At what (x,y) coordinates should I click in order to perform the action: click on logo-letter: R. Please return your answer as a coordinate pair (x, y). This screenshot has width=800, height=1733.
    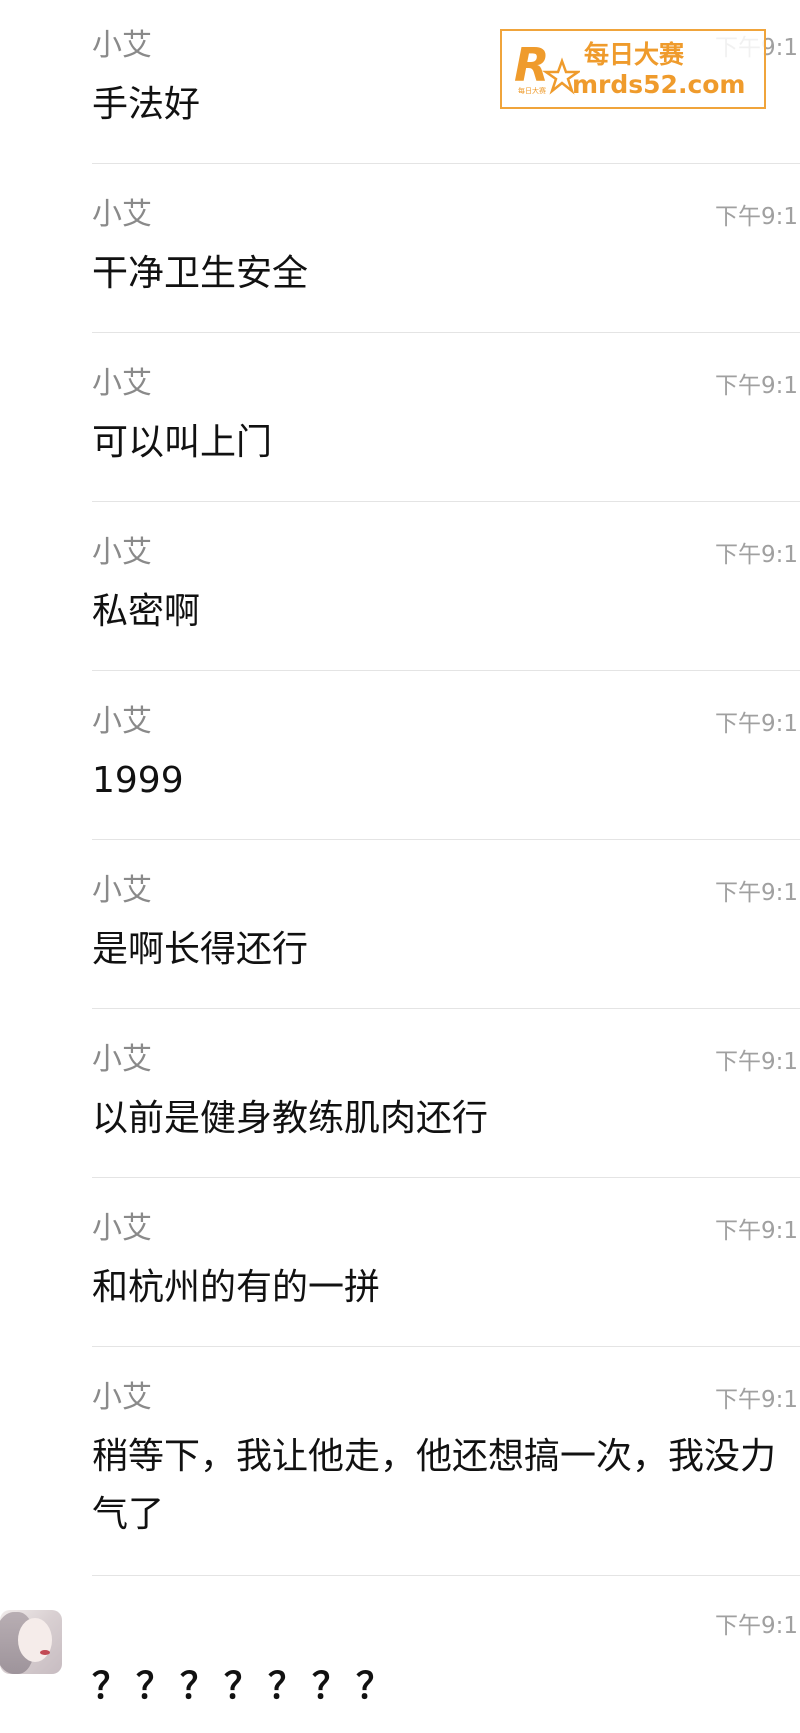
    Looking at the image, I should click on (531, 65).